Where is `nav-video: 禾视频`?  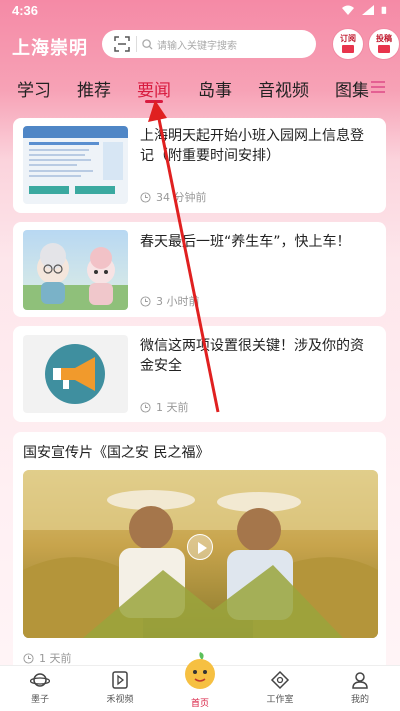 nav-video: 禾视频 is located at coordinates (120, 687).